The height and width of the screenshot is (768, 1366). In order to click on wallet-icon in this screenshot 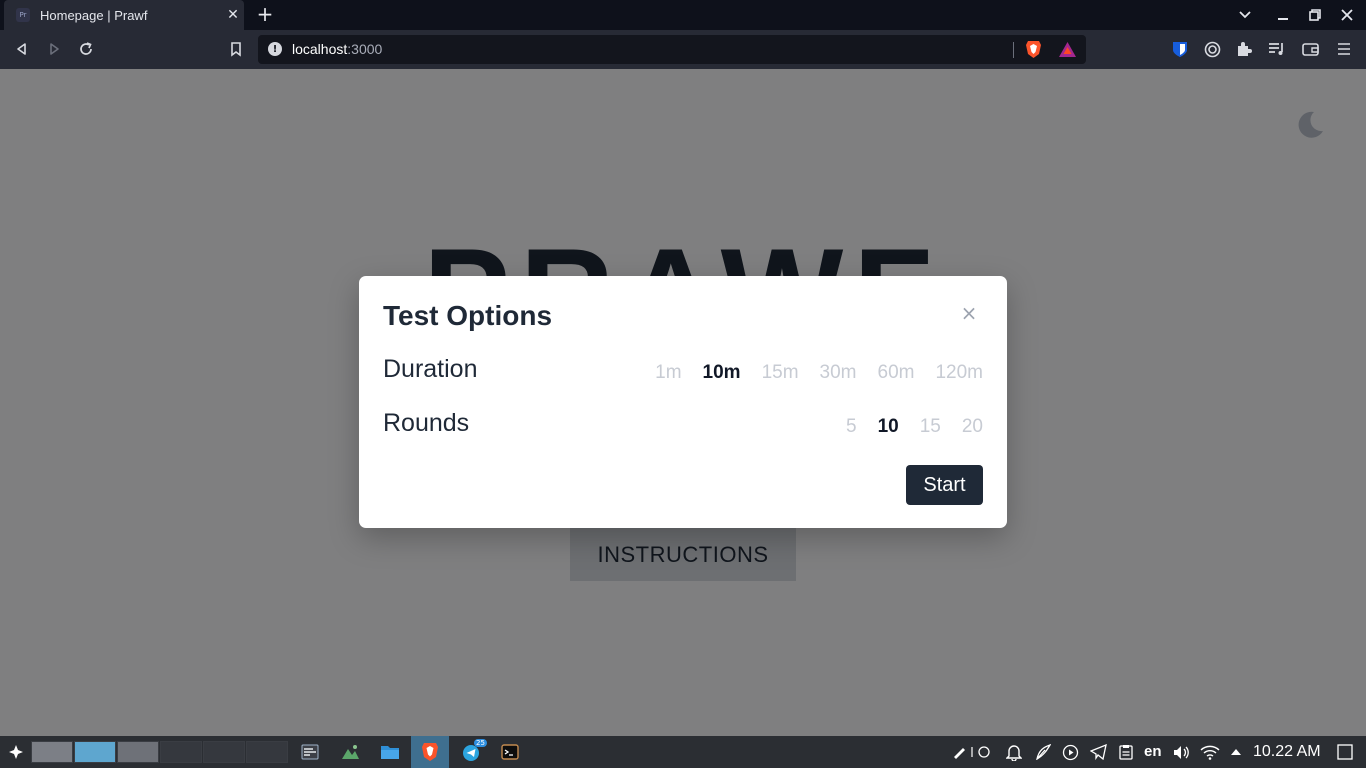, I will do `click(1310, 49)`.